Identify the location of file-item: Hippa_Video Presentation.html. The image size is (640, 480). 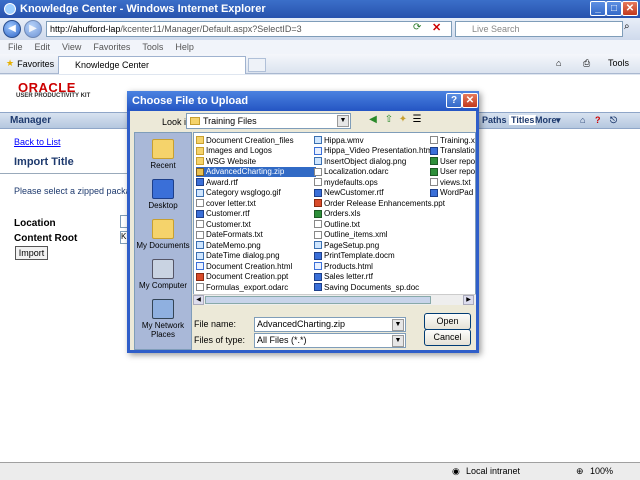
(374, 151).